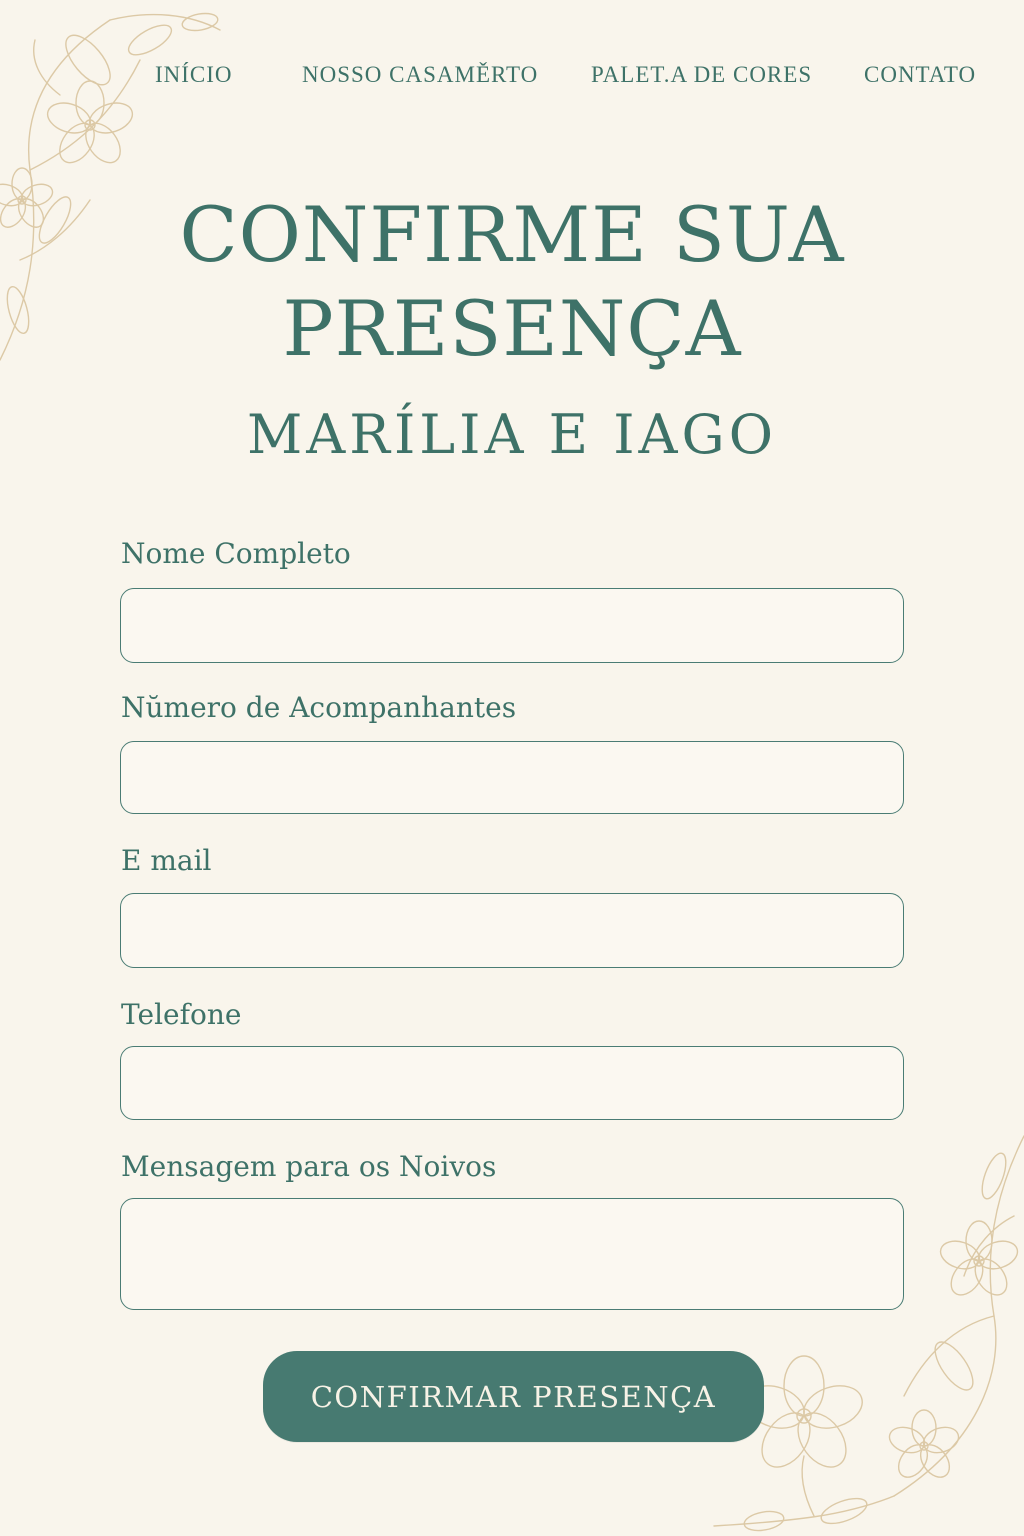  Describe the element at coordinates (513, 1396) in the screenshot. I see `confirm-presence-button: CONFIRMAR PRESENÇA` at that location.